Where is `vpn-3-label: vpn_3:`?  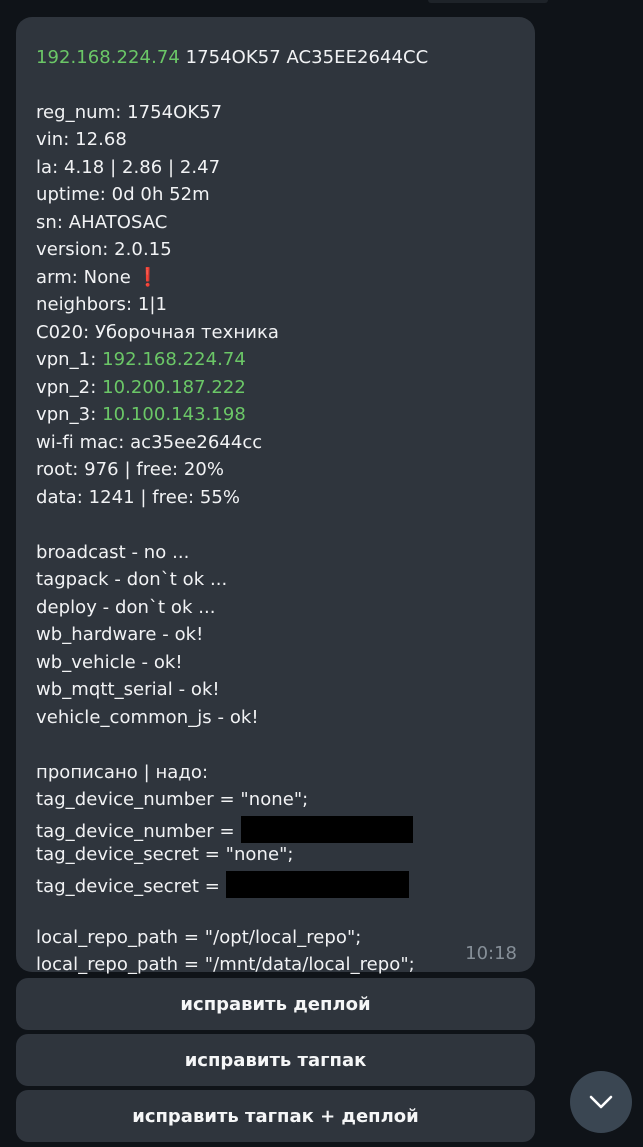
vpn-3-label: vpn_3: is located at coordinates (69, 414).